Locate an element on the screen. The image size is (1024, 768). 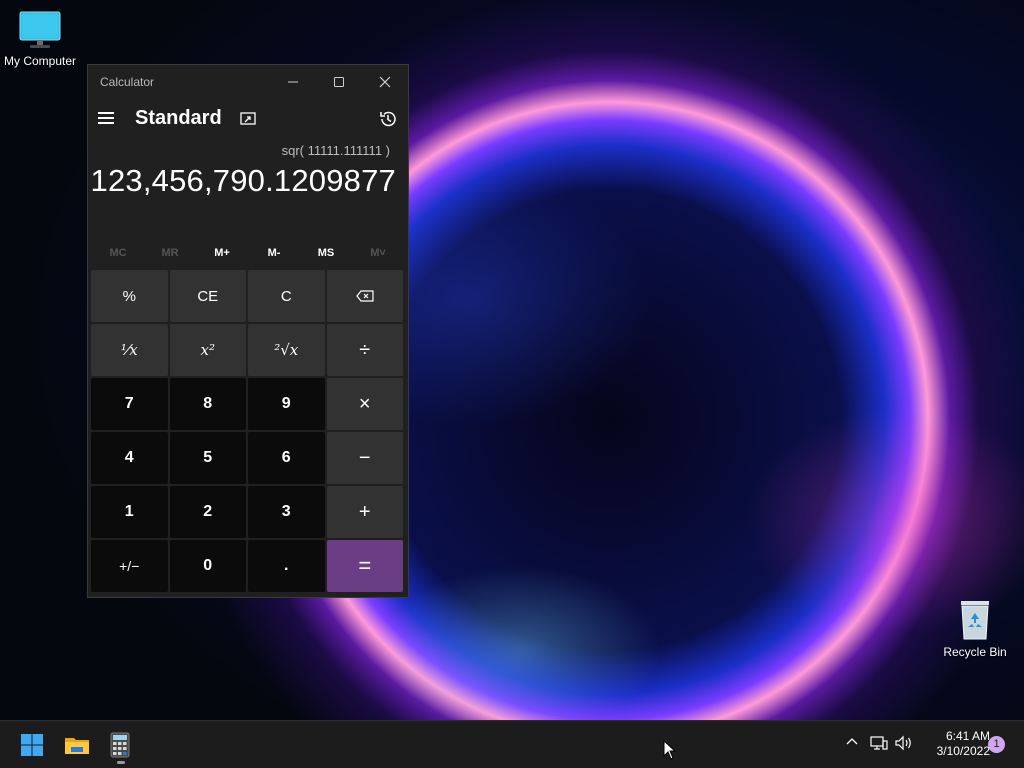
folder-icon is located at coordinates (77, 746).